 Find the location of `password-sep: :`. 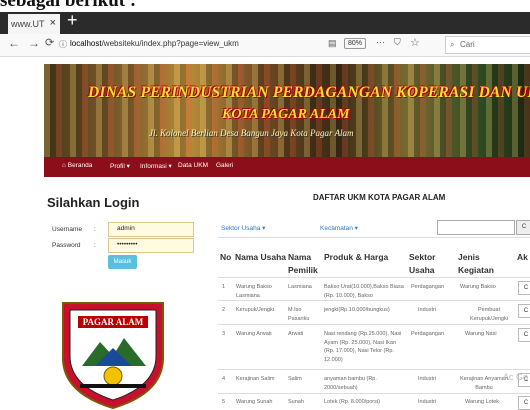

password-sep: : is located at coordinates (95, 245).